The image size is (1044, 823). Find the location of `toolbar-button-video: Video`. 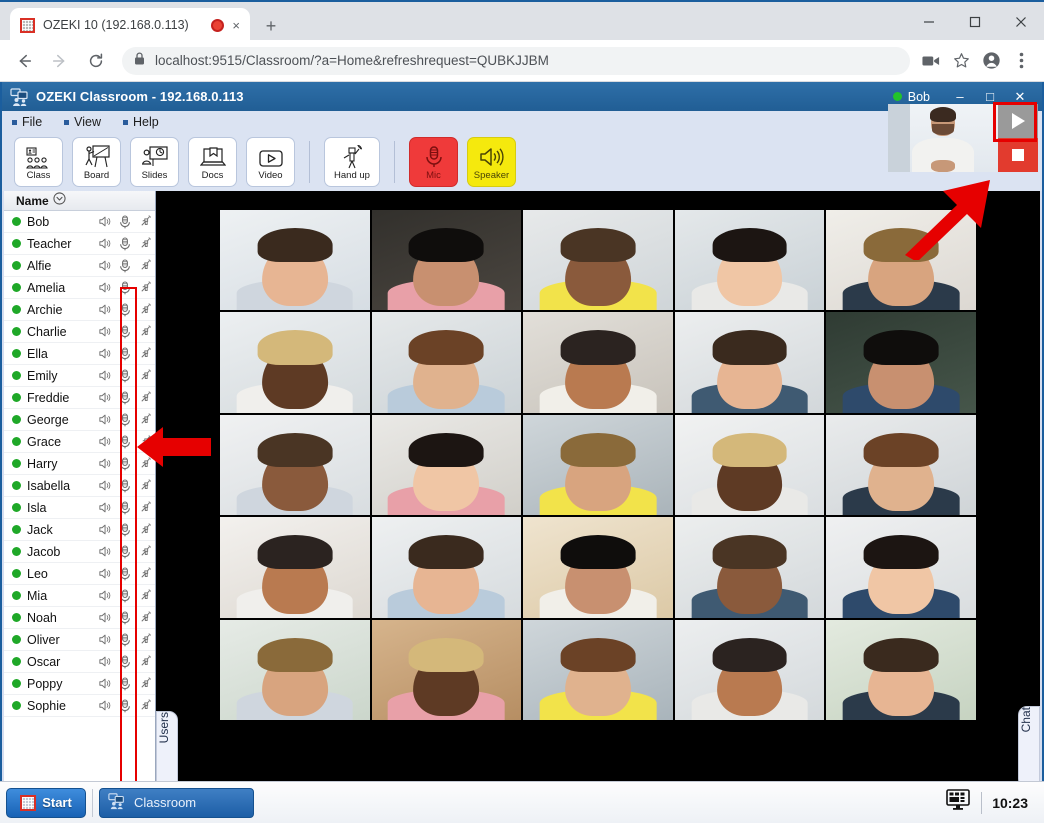

toolbar-button-video: Video is located at coordinates (270, 162).